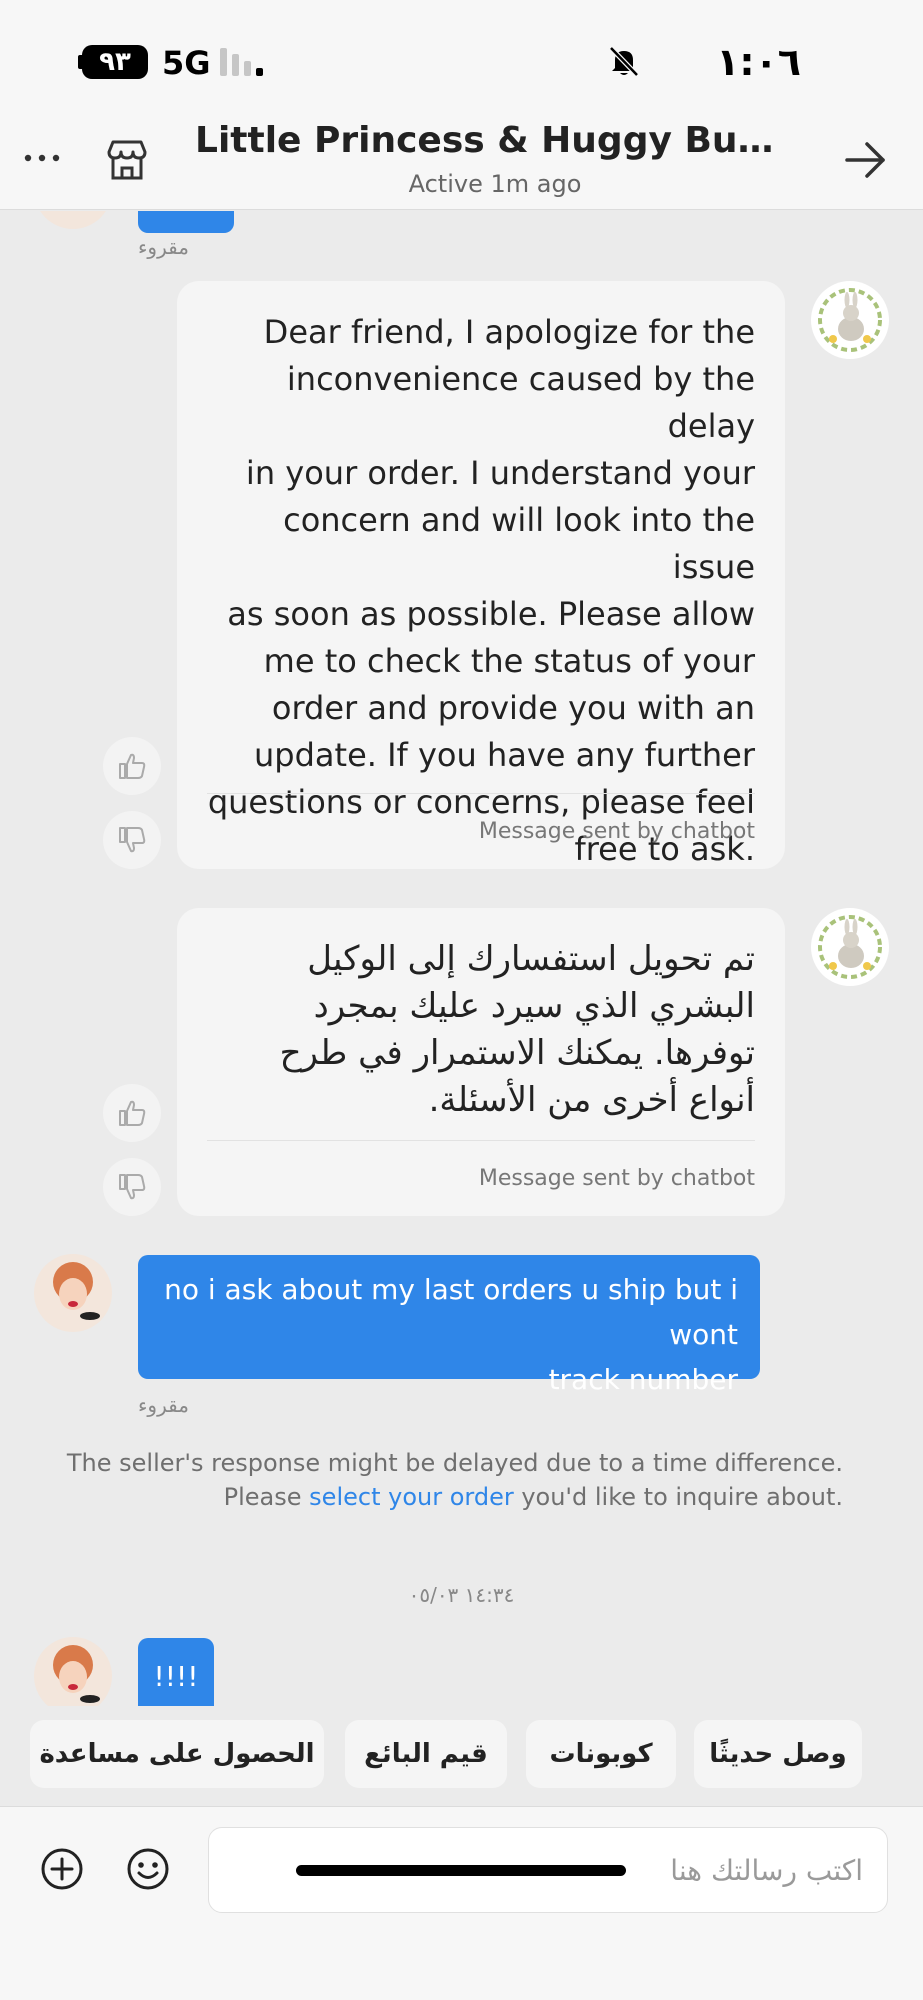  I want to click on quick-reply-get-help: الحصول على مساعدة, so click(177, 1754).